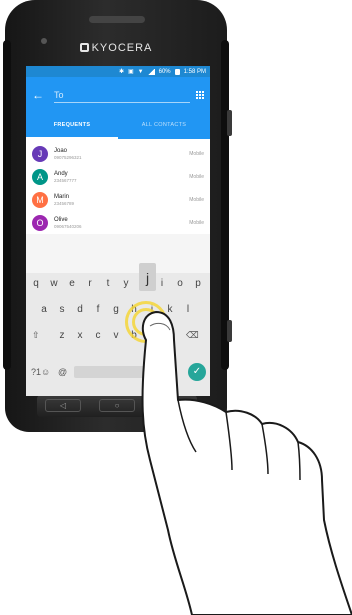 The image size is (352, 615). What do you see at coordinates (122, 95) in the screenshot?
I see `recipient-input` at bounding box center [122, 95].